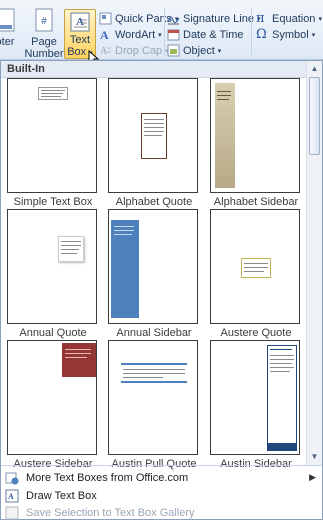  What do you see at coordinates (134, 51) in the screenshot?
I see `drop-cap-button: A Drop Cap ▾` at bounding box center [134, 51].